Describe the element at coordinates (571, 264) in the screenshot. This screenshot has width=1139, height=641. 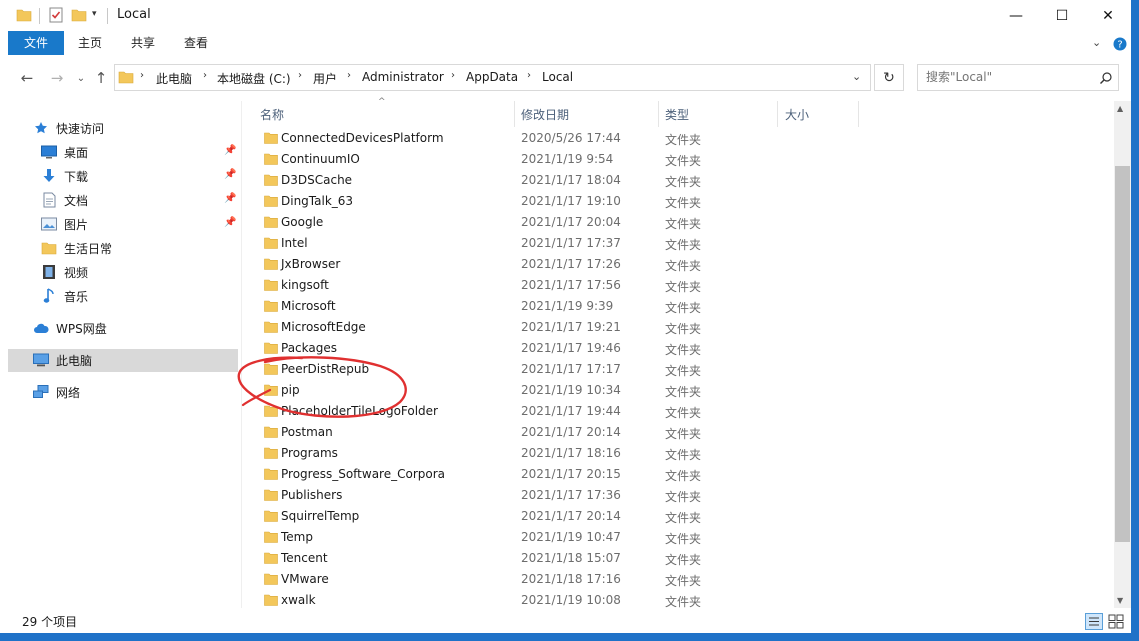
I see `file-date: 2021/1/17 17:26` at that location.